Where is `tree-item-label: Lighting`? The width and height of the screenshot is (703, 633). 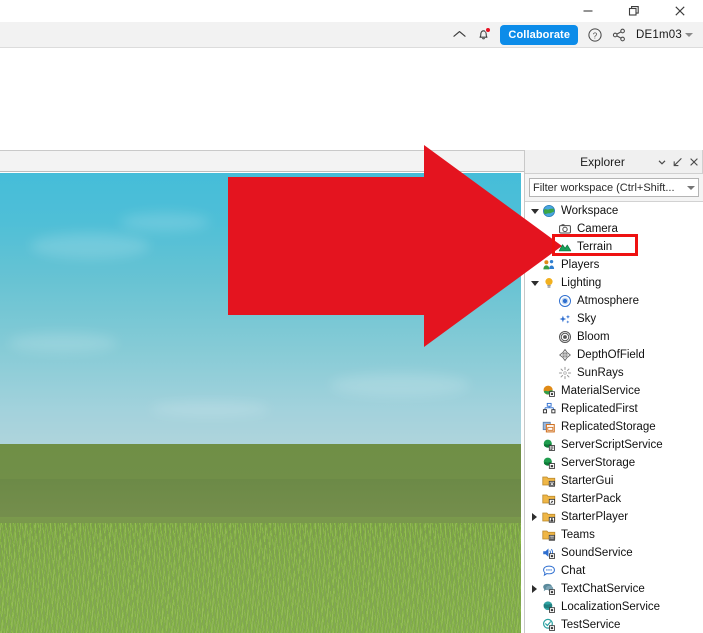
tree-item-label: Lighting is located at coordinates (581, 283).